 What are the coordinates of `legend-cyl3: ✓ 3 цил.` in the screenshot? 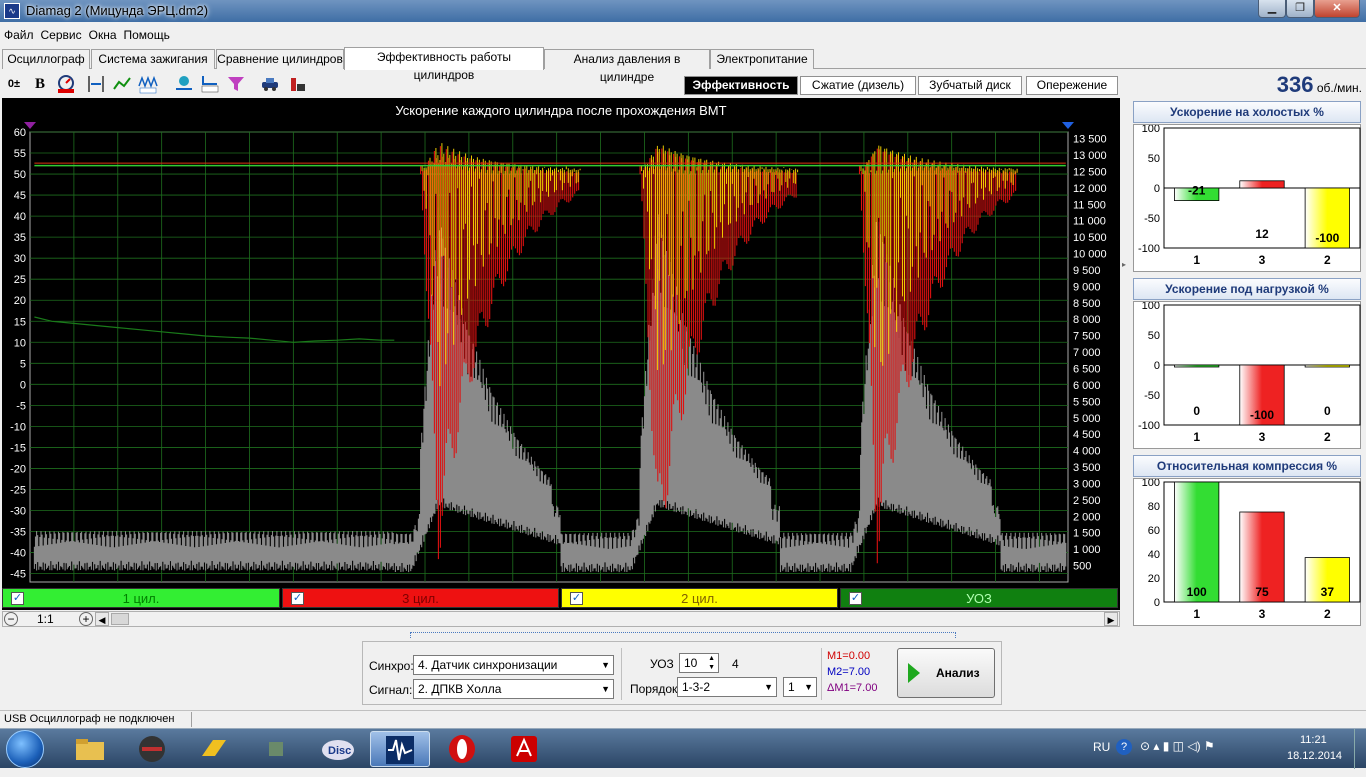 It's located at (420, 598).